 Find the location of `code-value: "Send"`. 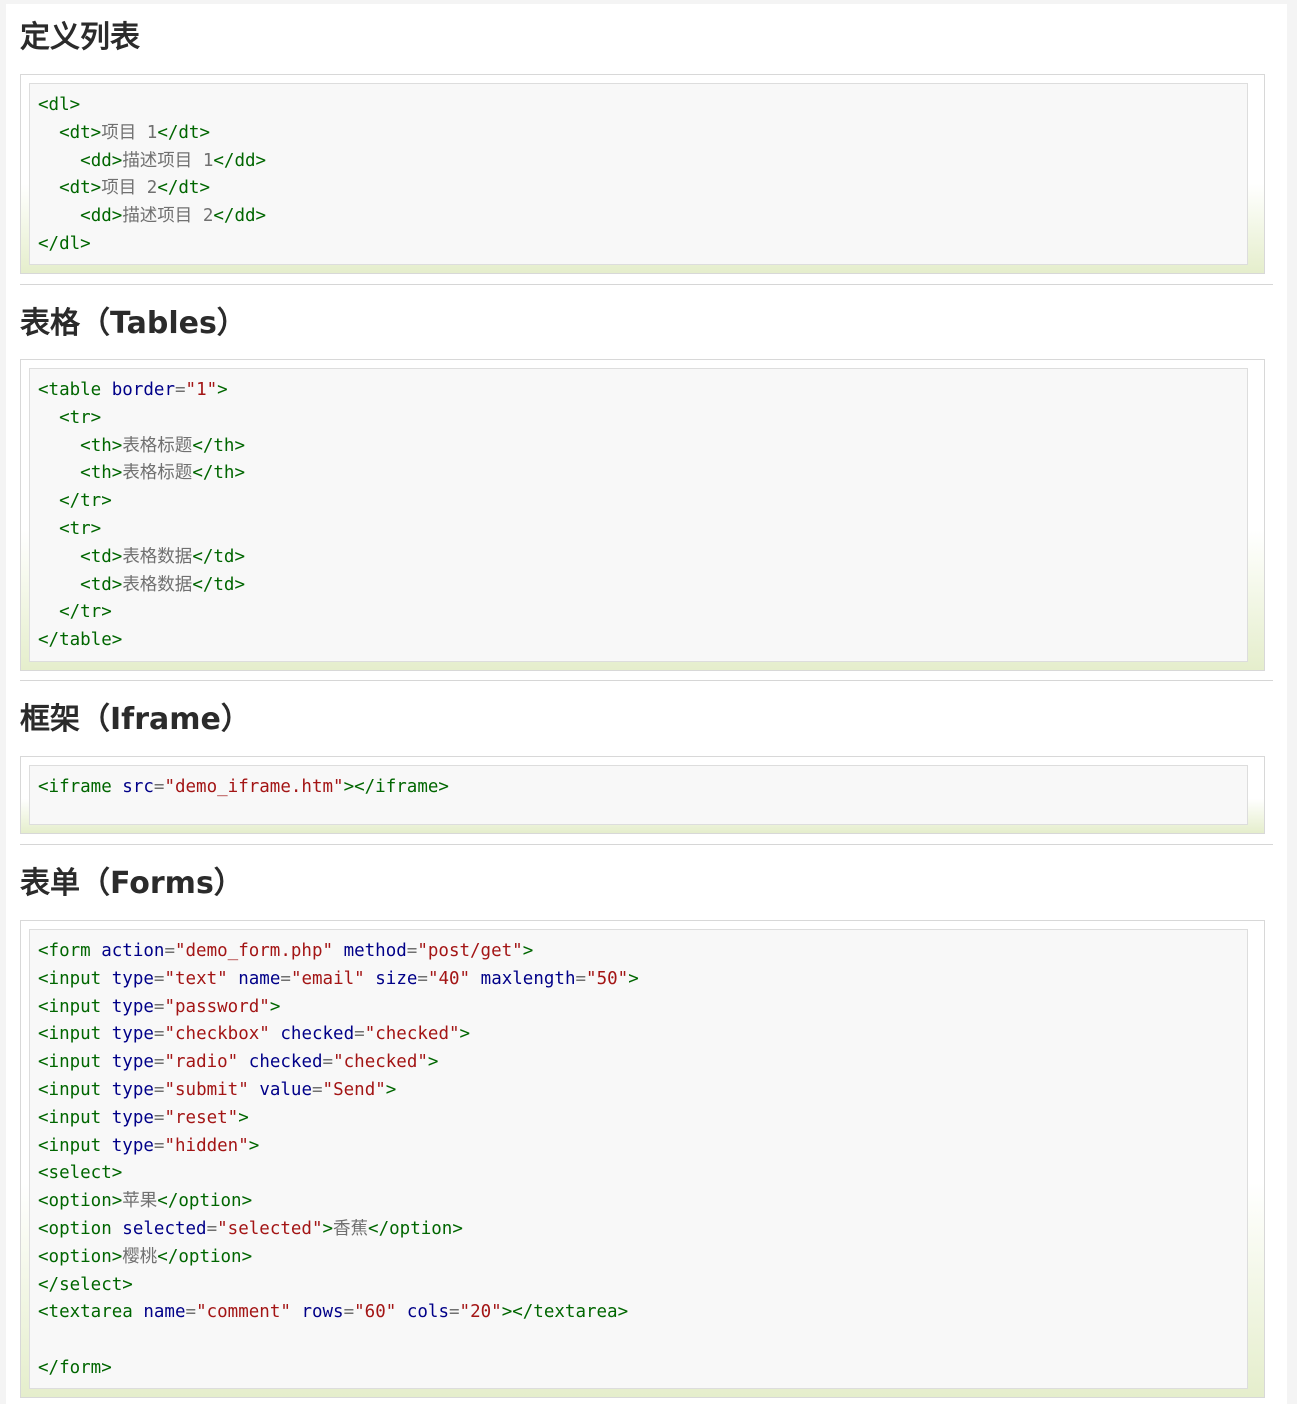

code-value: "Send" is located at coordinates (354, 1089).